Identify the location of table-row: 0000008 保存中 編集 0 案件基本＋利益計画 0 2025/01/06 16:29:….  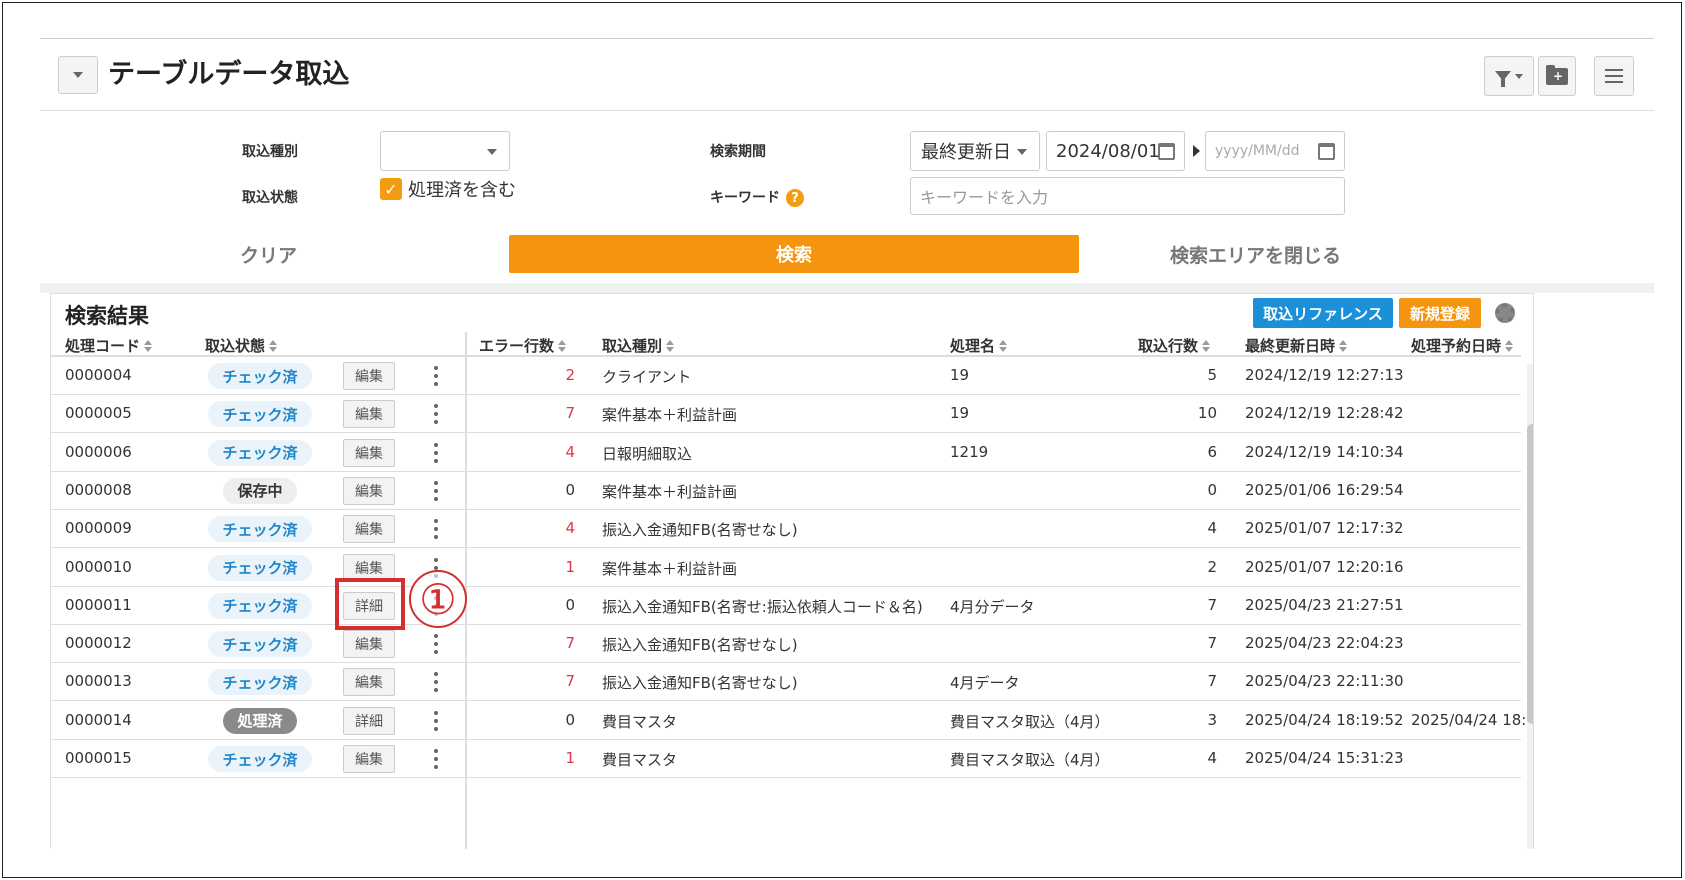
(786, 491).